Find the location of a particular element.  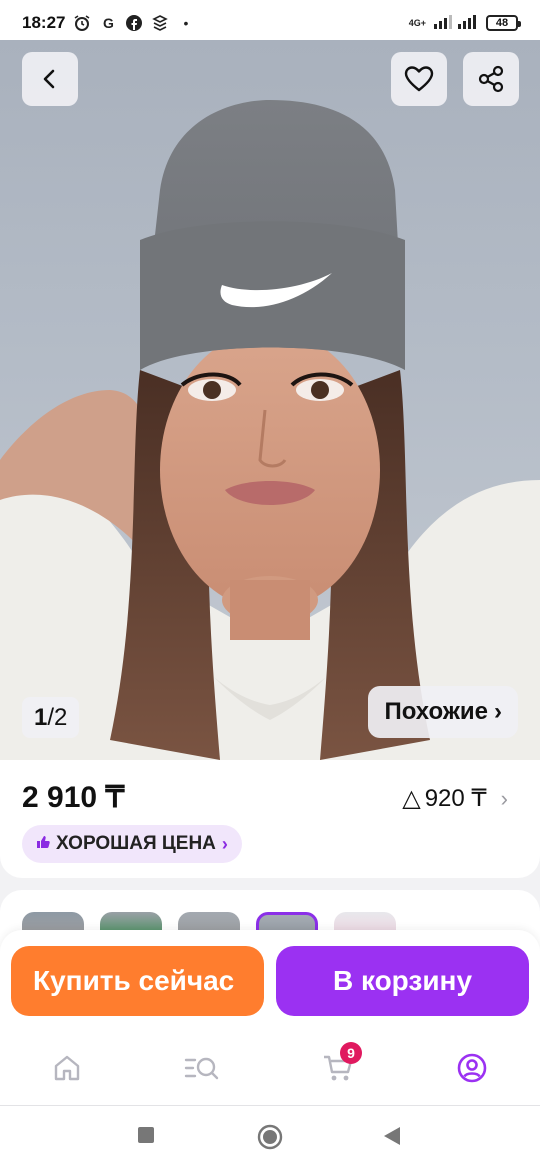

status-right: 4G+ 48 is located at coordinates (464, 23).